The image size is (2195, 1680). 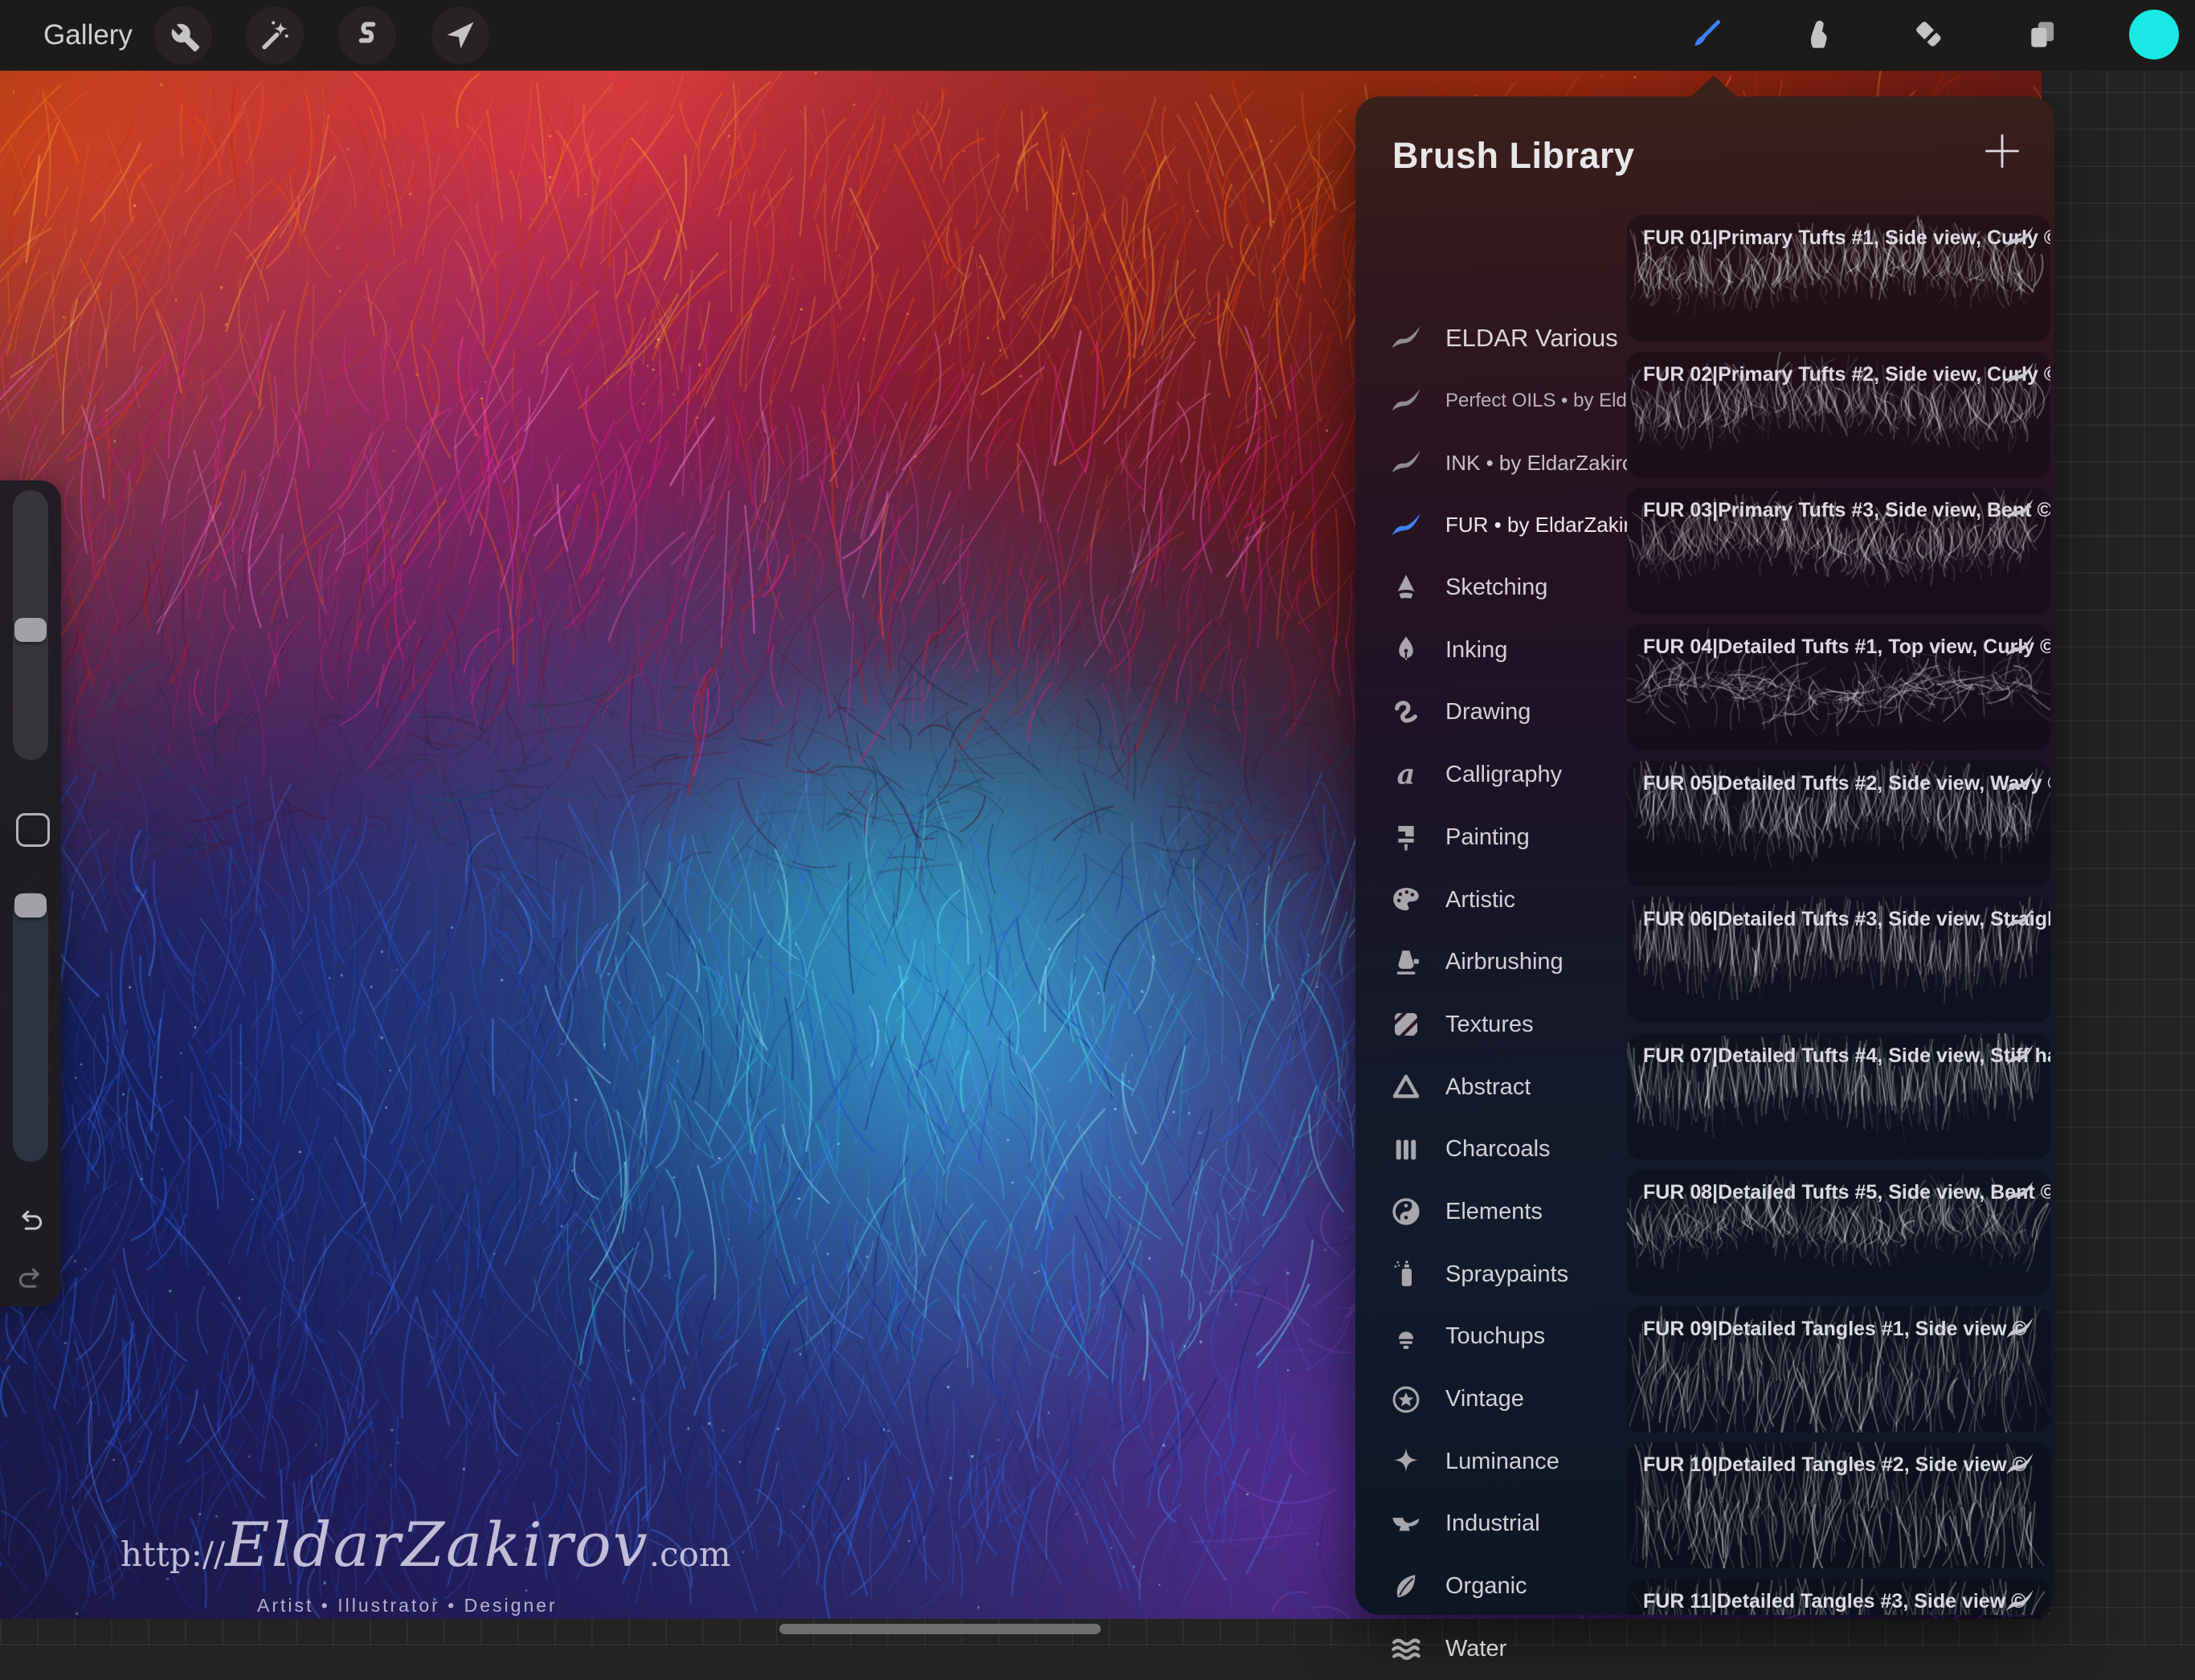 I want to click on category-item-touchups: Touchups, so click(x=1501, y=1337).